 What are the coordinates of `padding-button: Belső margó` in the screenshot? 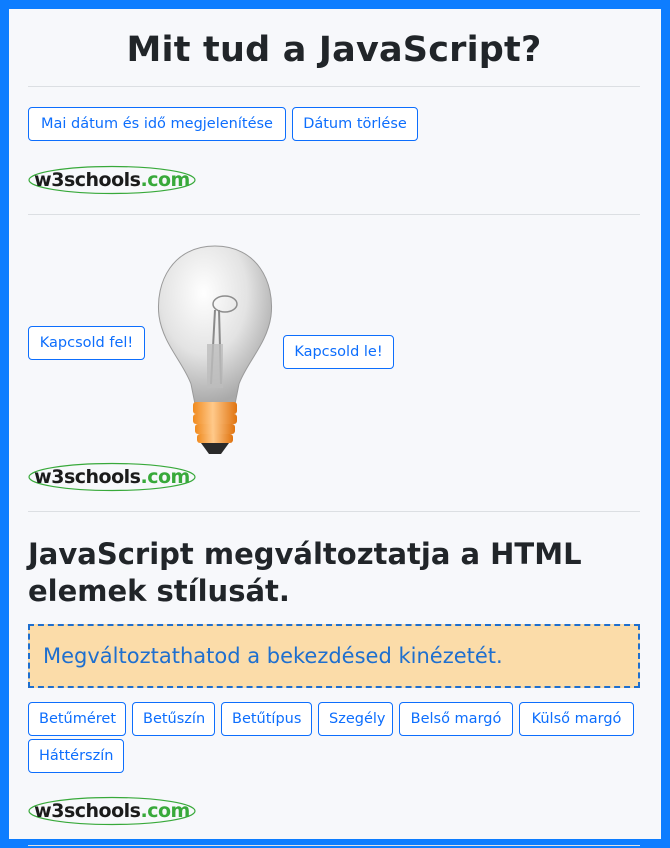 It's located at (456, 719).